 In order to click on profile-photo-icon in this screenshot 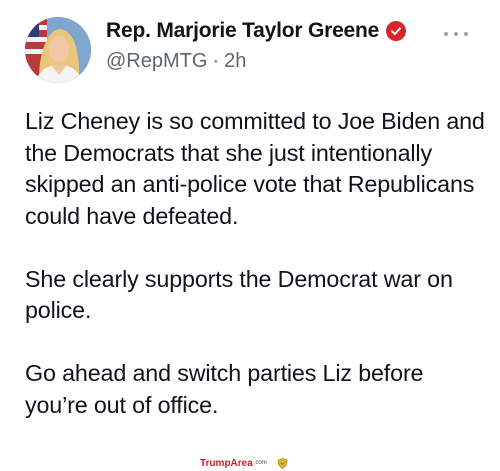, I will do `click(58, 50)`.